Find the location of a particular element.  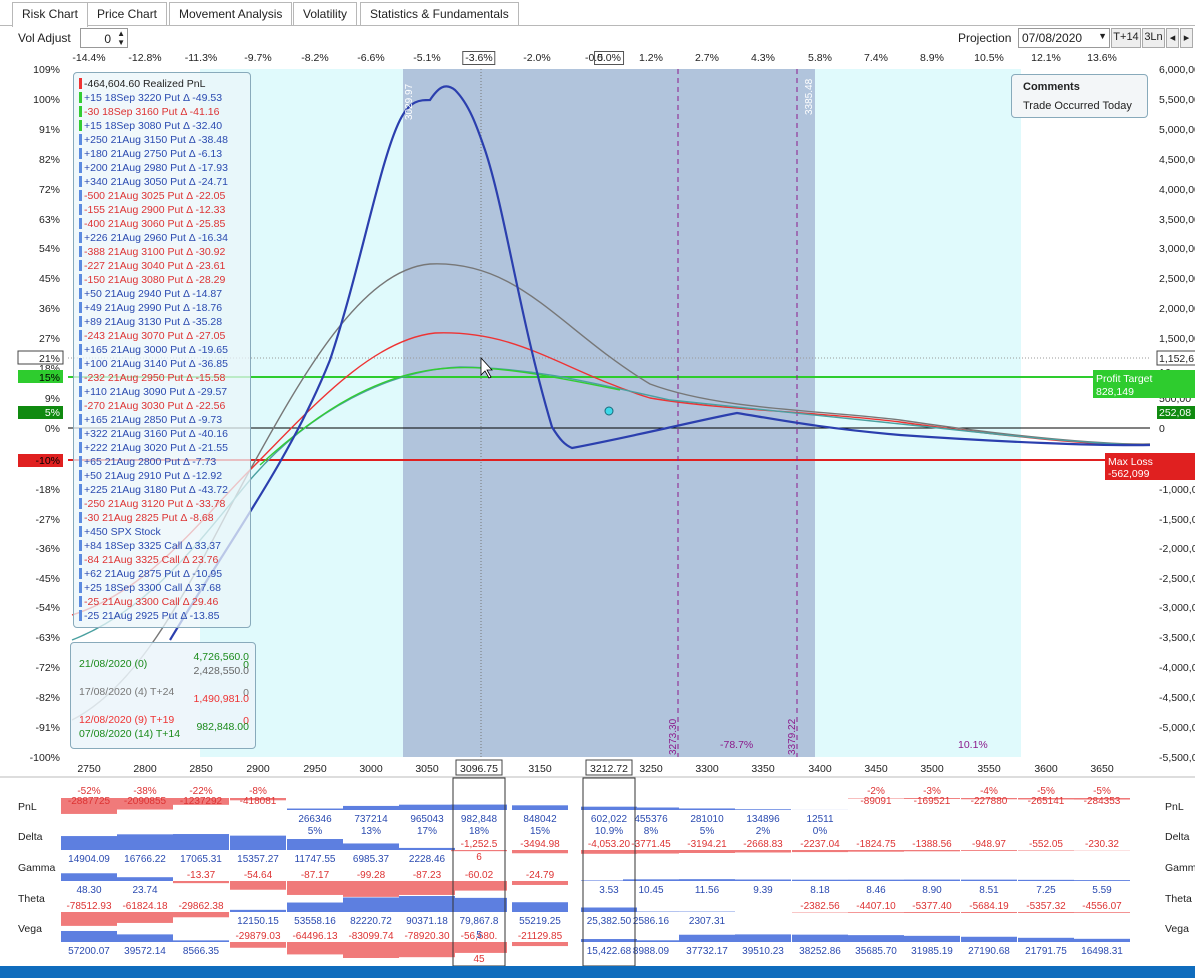

legend-row: +225 21Aug 3180 Put Δ -43.72 is located at coordinates (153, 491).